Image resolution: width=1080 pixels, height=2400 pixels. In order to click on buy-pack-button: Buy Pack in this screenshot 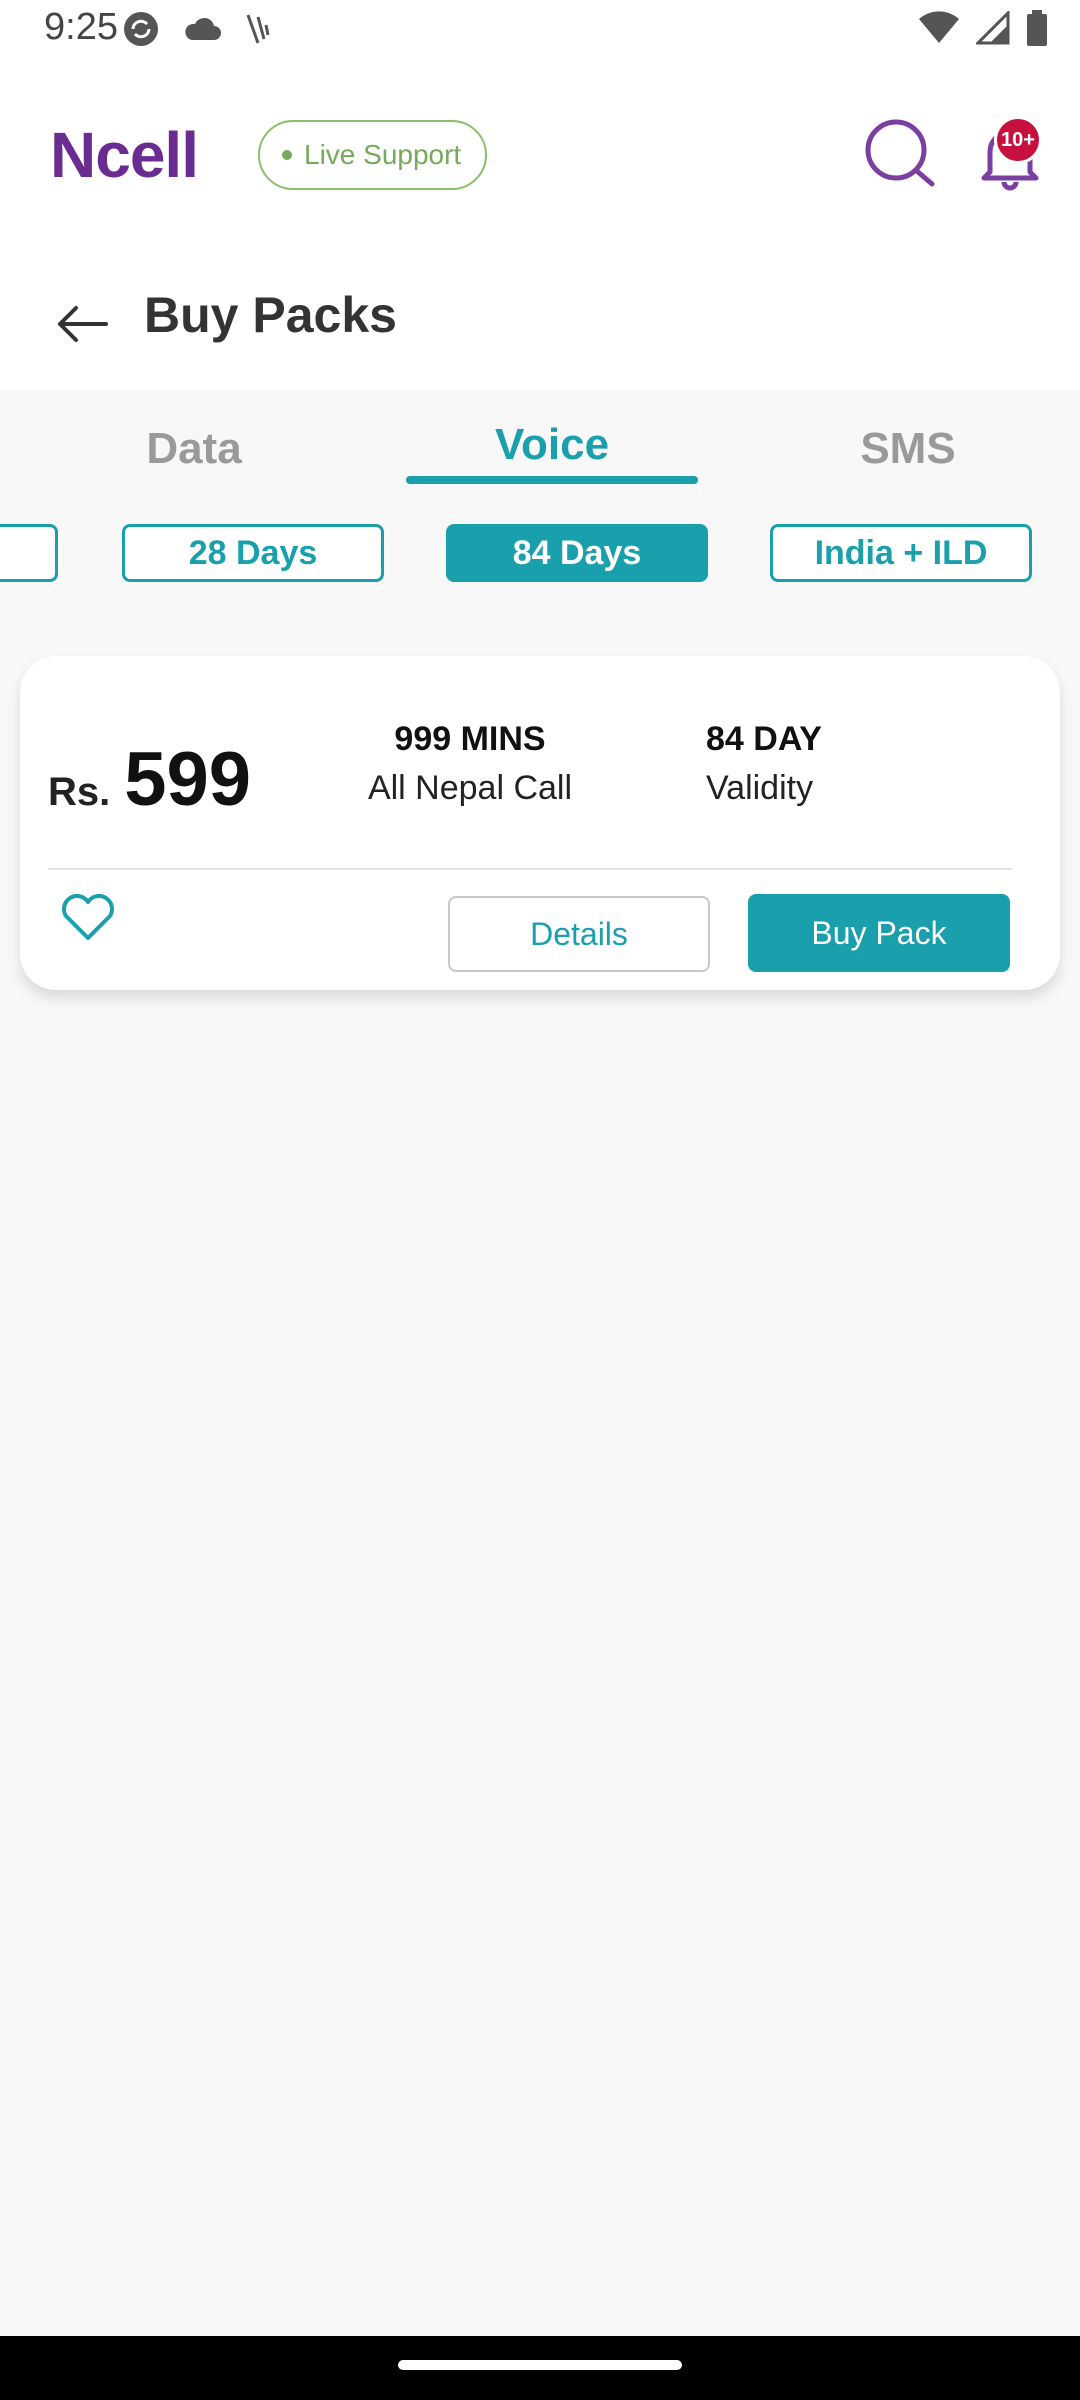, I will do `click(879, 933)`.